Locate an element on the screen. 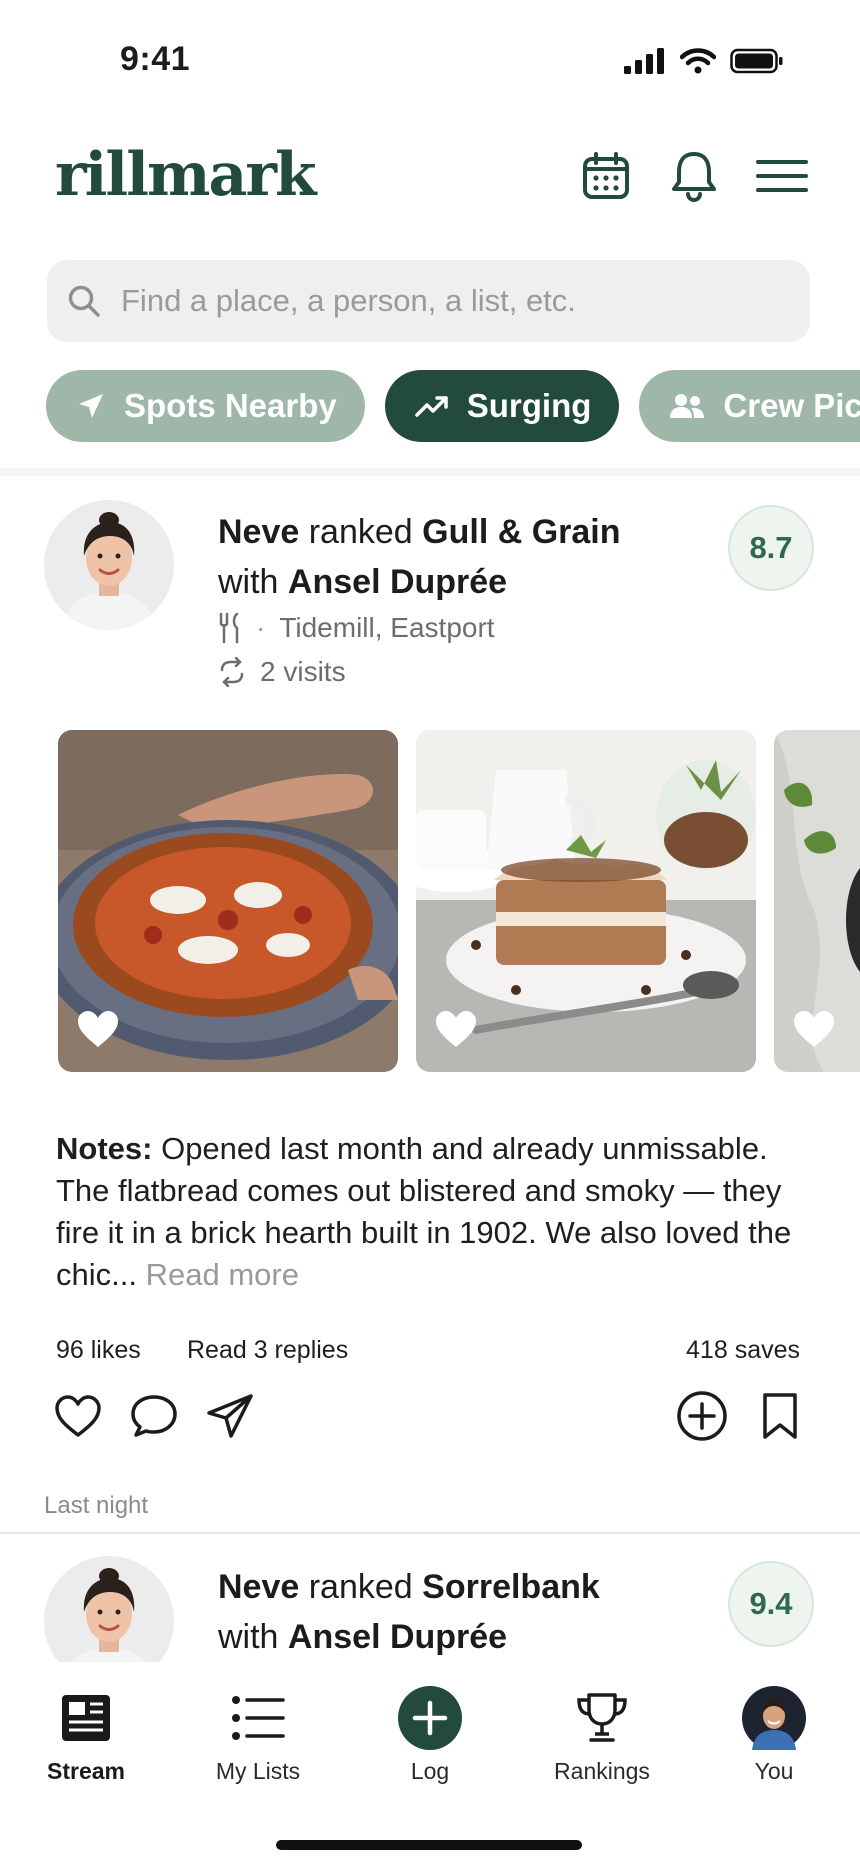  chip-label: Surging is located at coordinates (529, 405).